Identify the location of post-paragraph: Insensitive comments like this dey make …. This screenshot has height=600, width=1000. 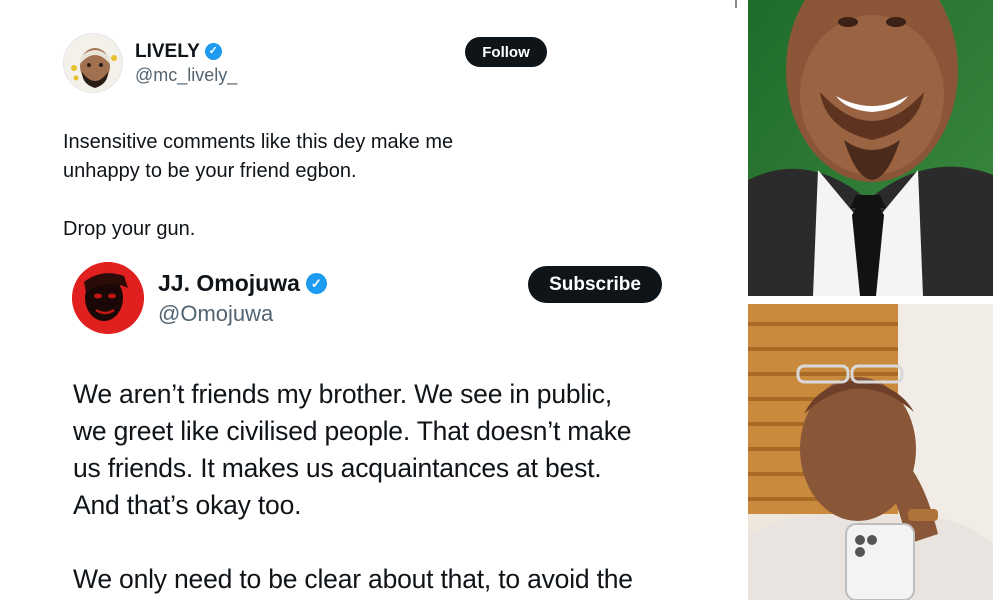
(258, 156).